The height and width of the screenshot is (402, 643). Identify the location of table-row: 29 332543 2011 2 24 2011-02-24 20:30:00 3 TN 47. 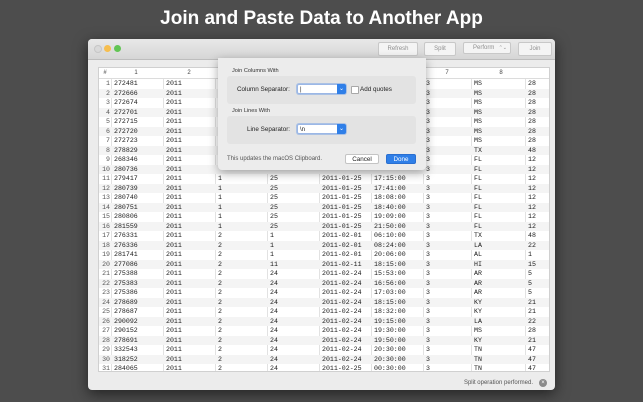
(324, 350).